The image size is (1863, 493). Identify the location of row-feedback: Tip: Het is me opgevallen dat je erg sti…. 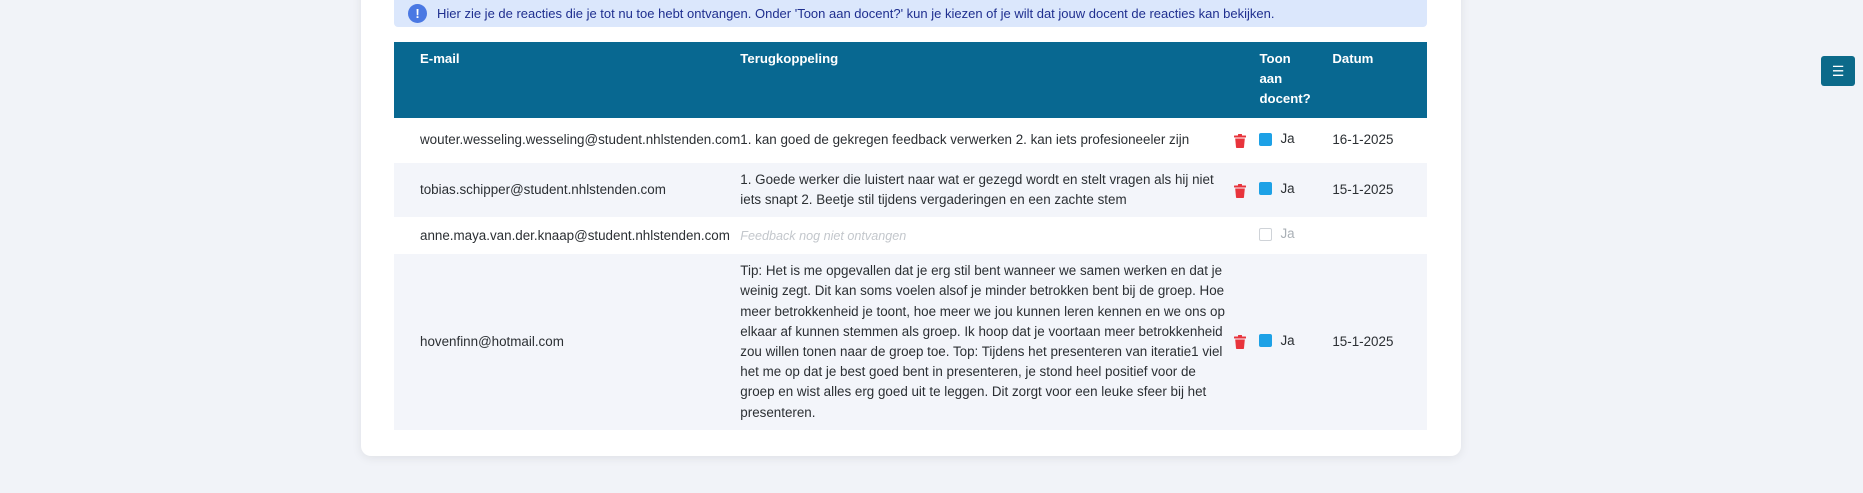
(982, 341).